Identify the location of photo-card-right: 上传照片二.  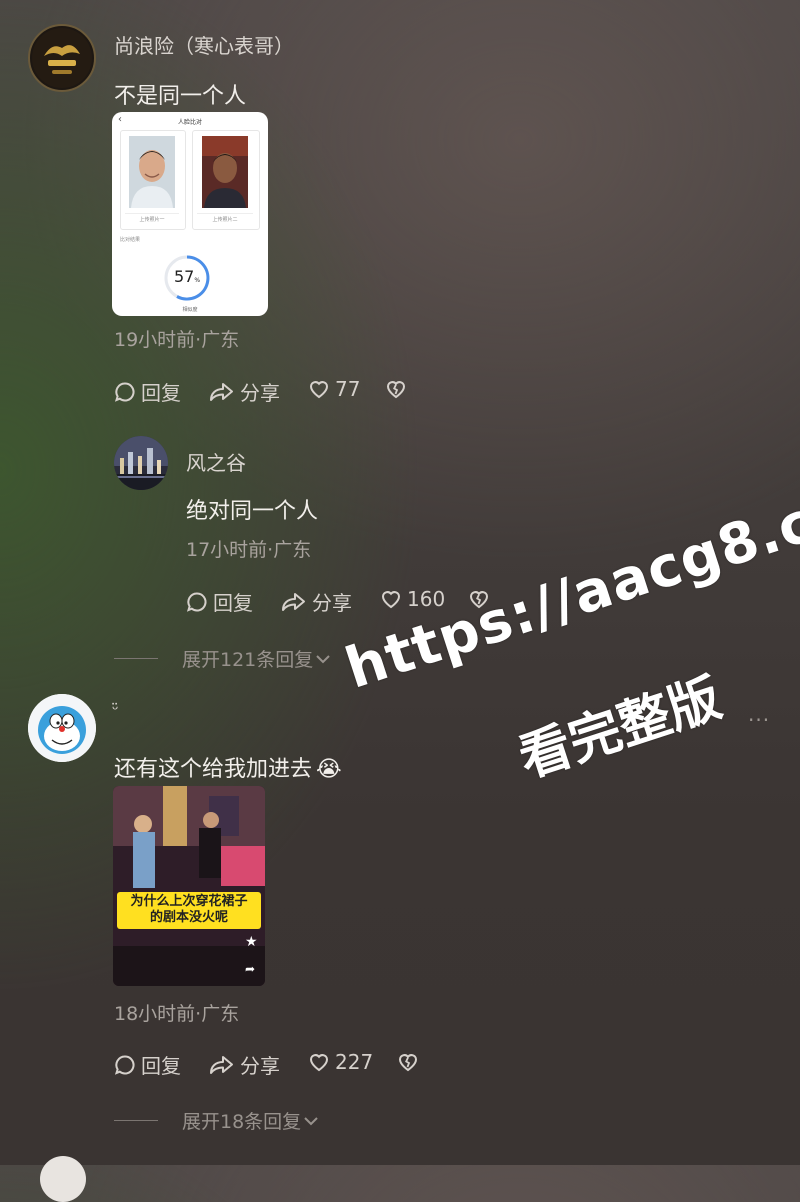
(226, 180).